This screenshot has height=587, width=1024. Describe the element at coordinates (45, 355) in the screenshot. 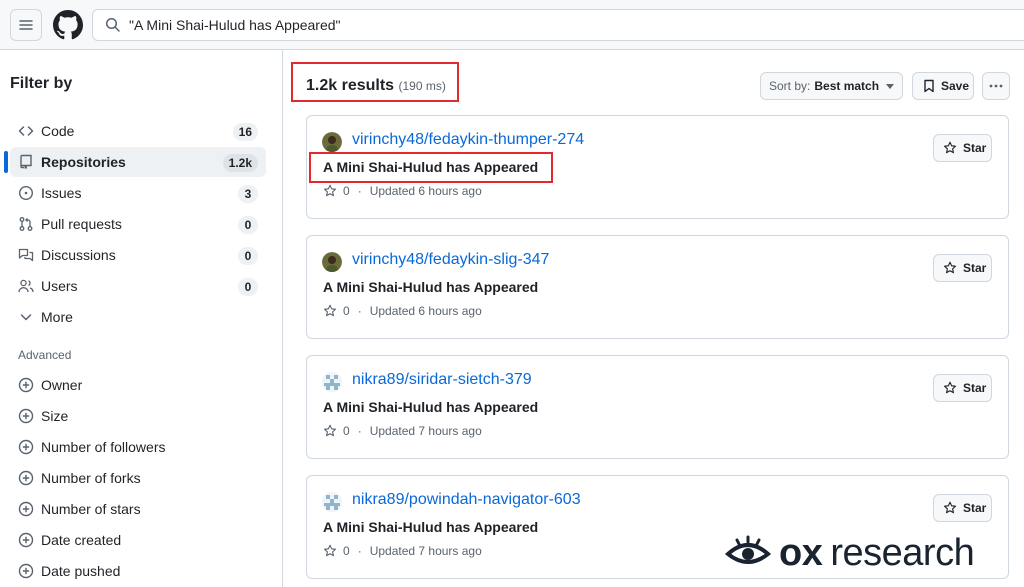

I see `advanced-heading: Advanced` at that location.